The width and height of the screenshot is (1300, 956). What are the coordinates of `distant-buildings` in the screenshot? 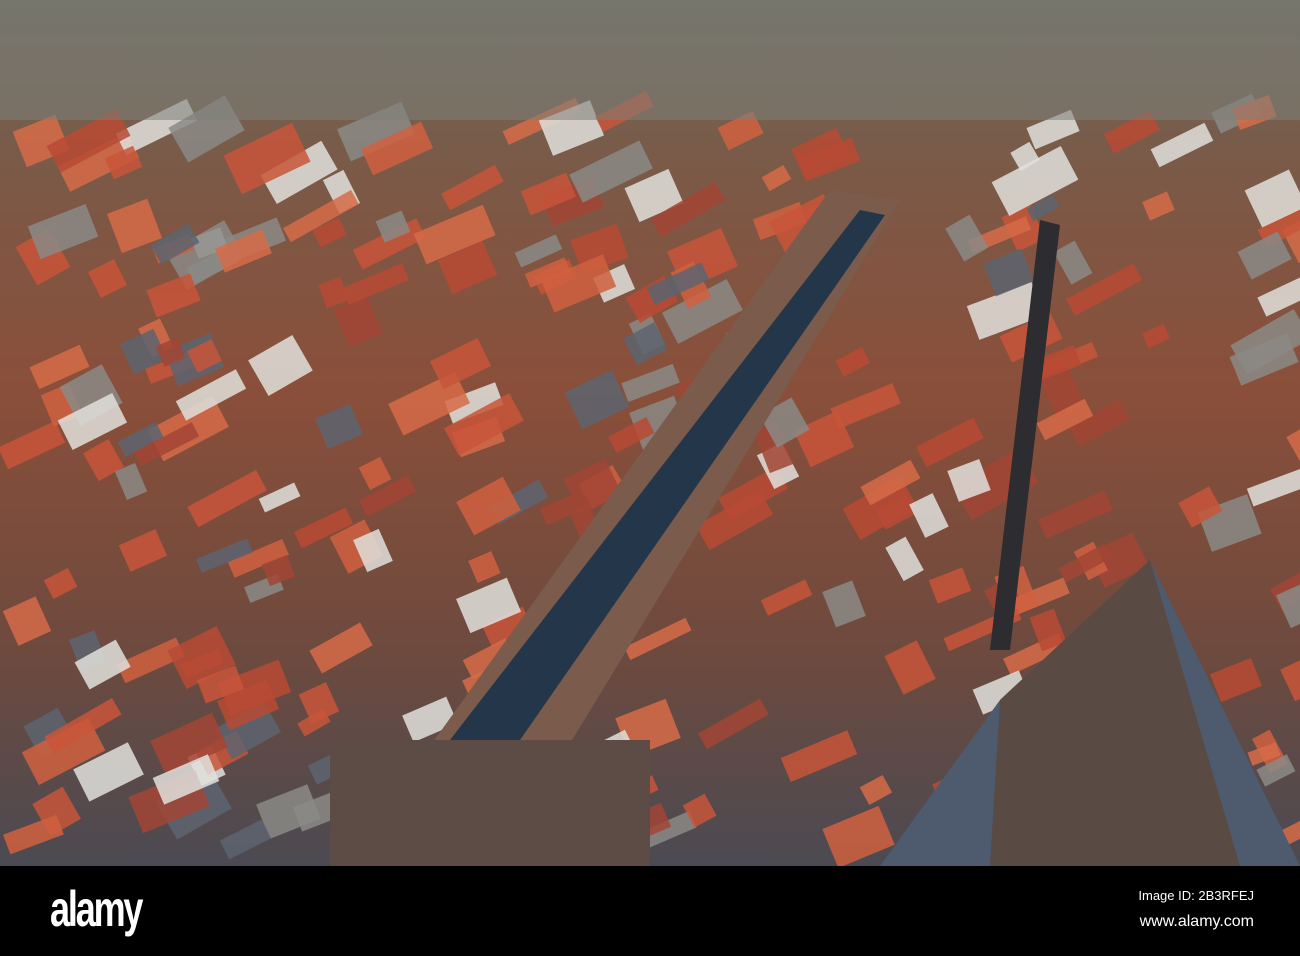 It's located at (650, 60).